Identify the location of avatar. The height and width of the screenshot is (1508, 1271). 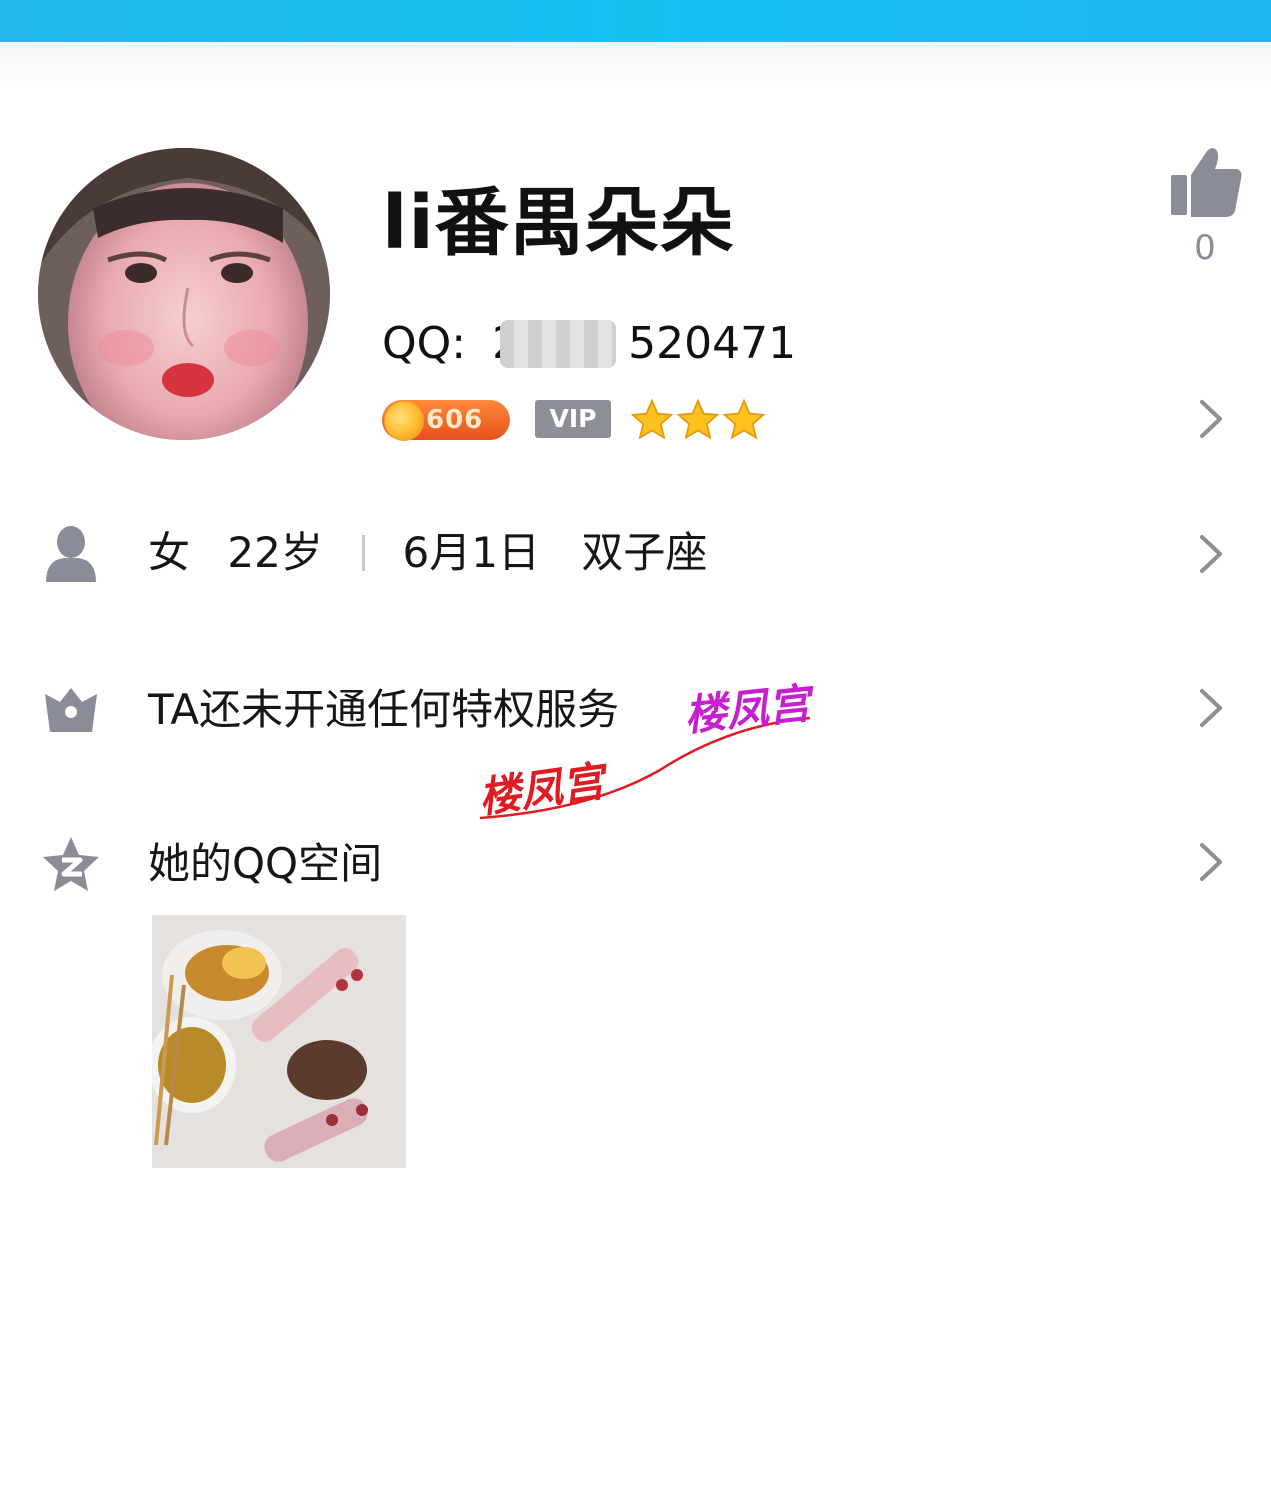
(184, 294).